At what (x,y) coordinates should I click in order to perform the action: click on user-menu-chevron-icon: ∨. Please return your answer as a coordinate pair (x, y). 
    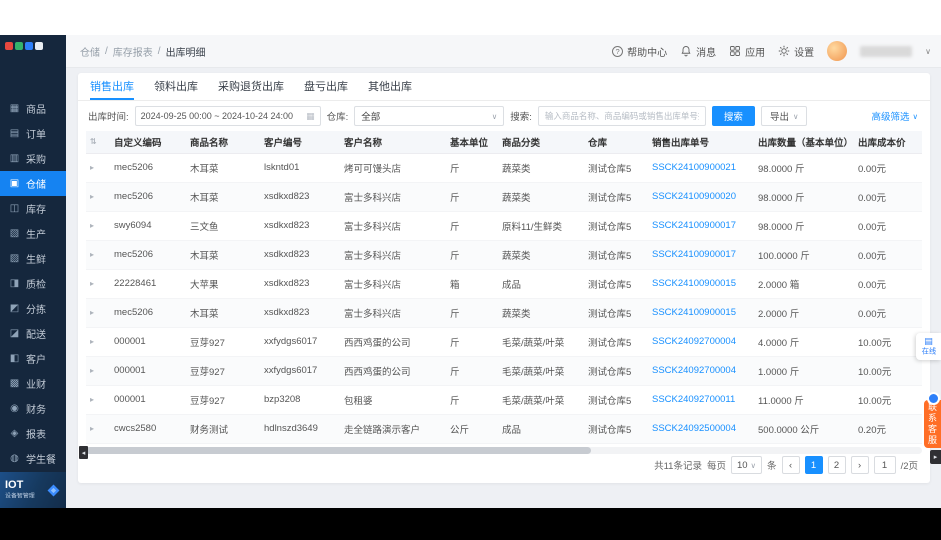
    Looking at the image, I should click on (928, 51).